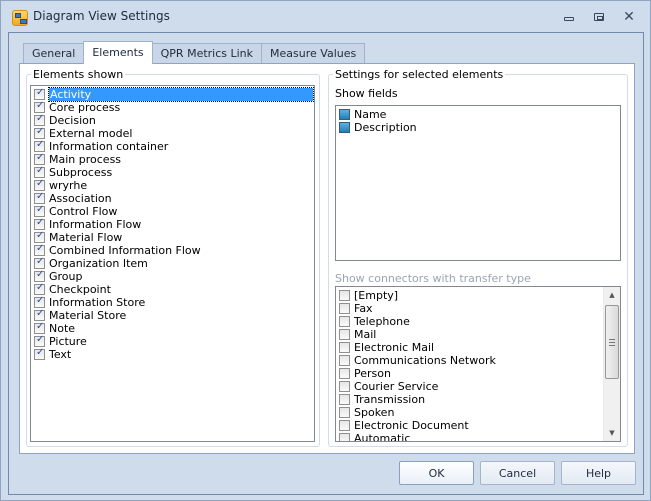 Image resolution: width=651 pixels, height=501 pixels. What do you see at coordinates (394, 347) in the screenshot?
I see `list-item-label: Electronic Mail` at bounding box center [394, 347].